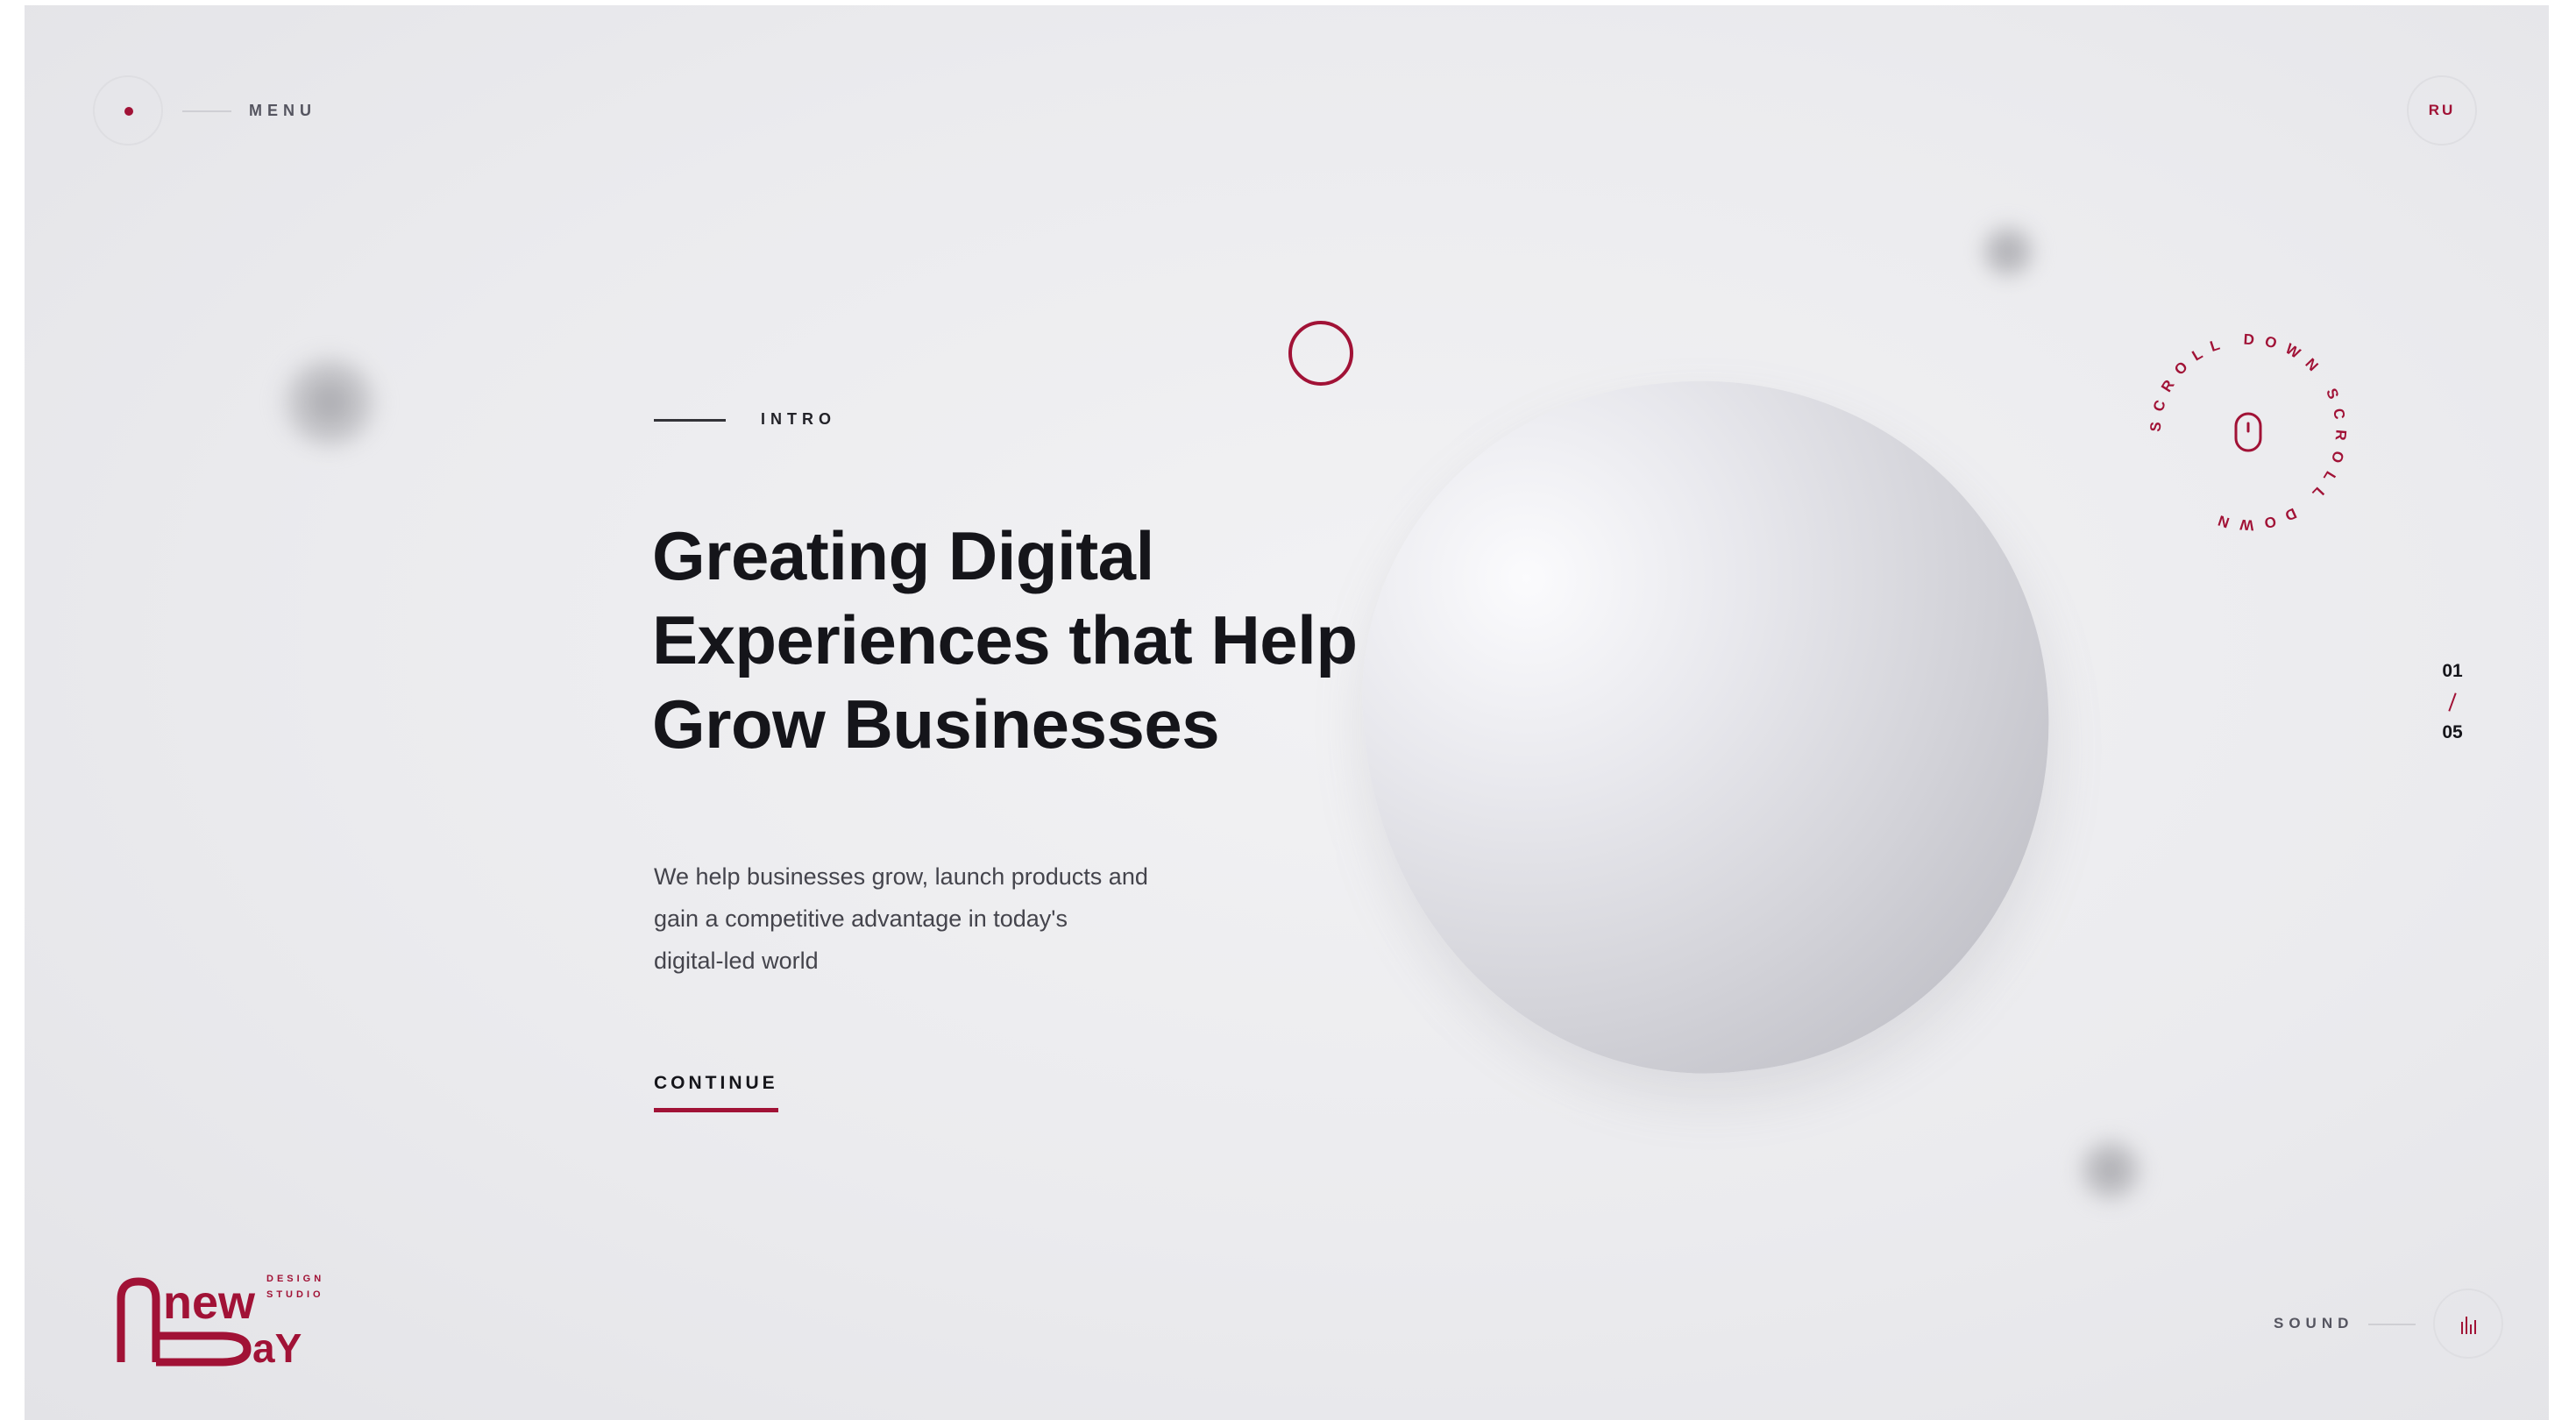 The width and height of the screenshot is (2576, 1420). I want to click on language-button: RU, so click(2442, 110).